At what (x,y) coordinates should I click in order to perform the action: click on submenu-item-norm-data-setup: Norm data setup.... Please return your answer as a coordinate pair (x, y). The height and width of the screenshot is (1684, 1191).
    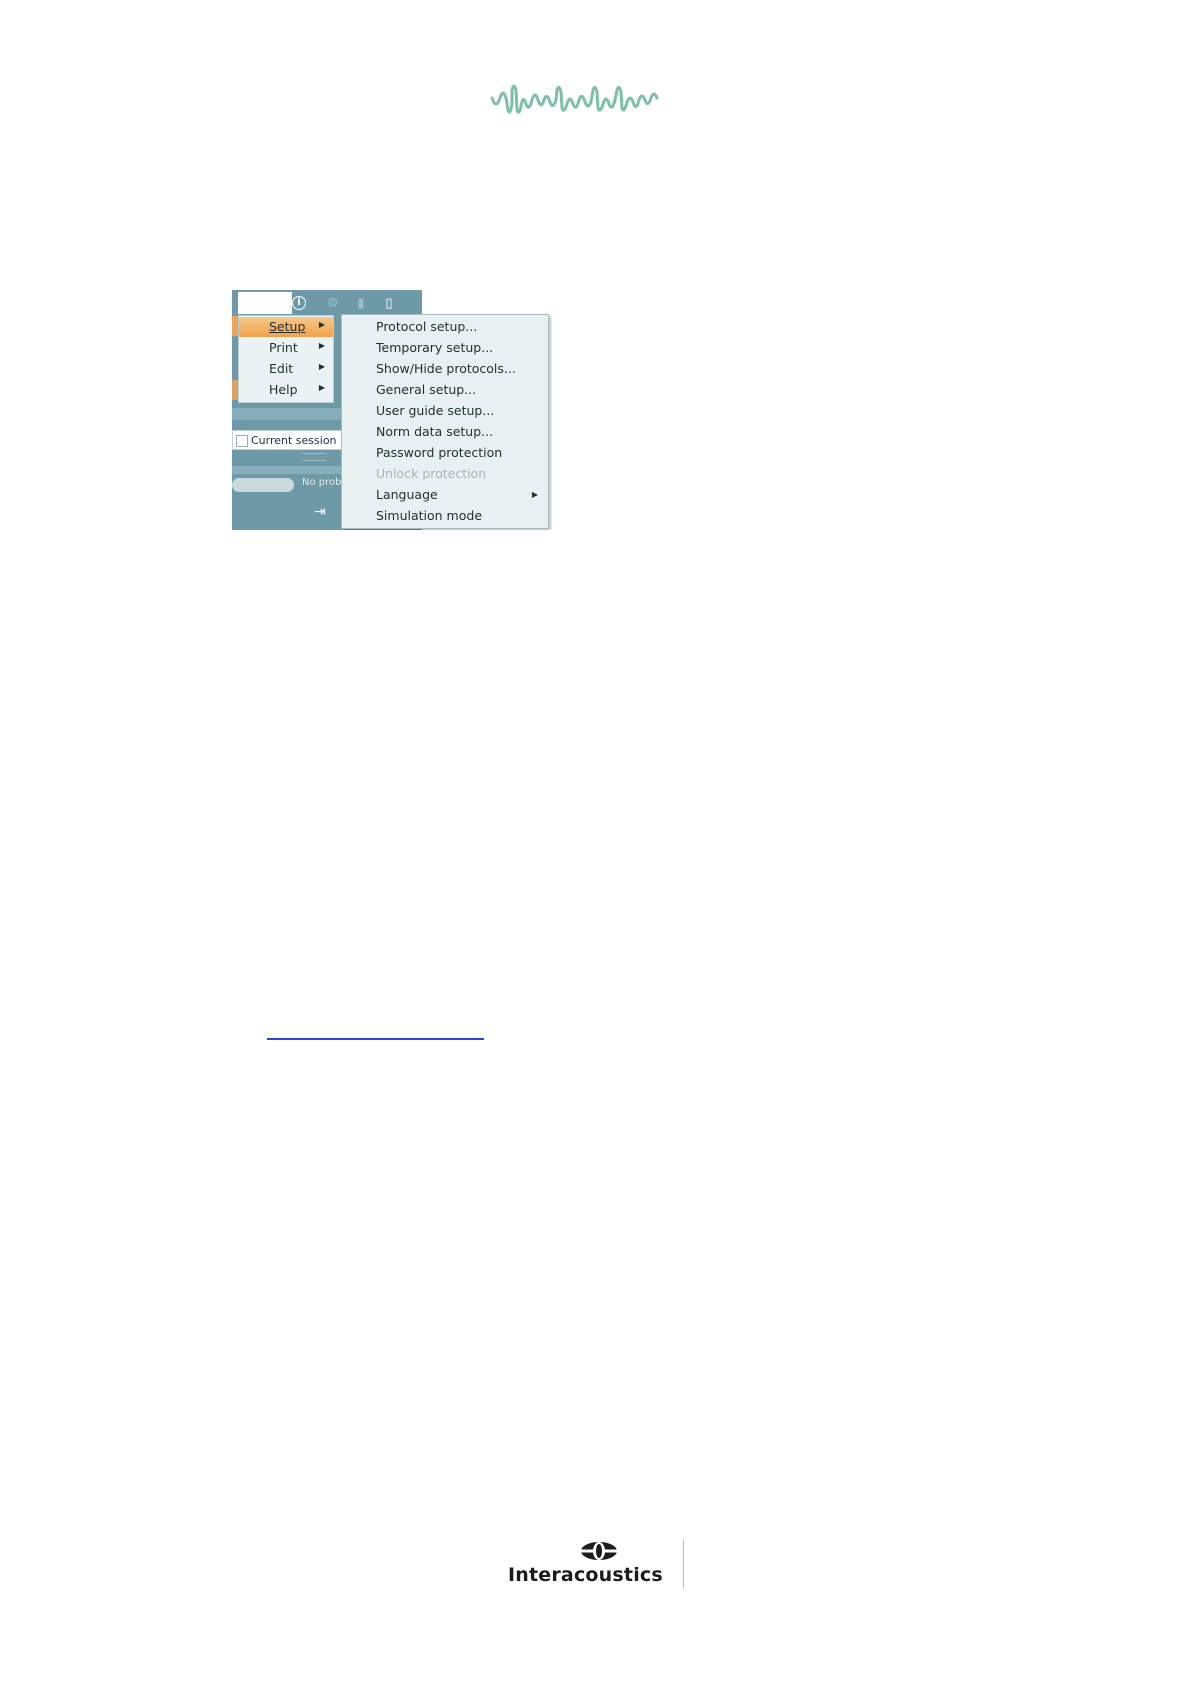
    Looking at the image, I should click on (434, 431).